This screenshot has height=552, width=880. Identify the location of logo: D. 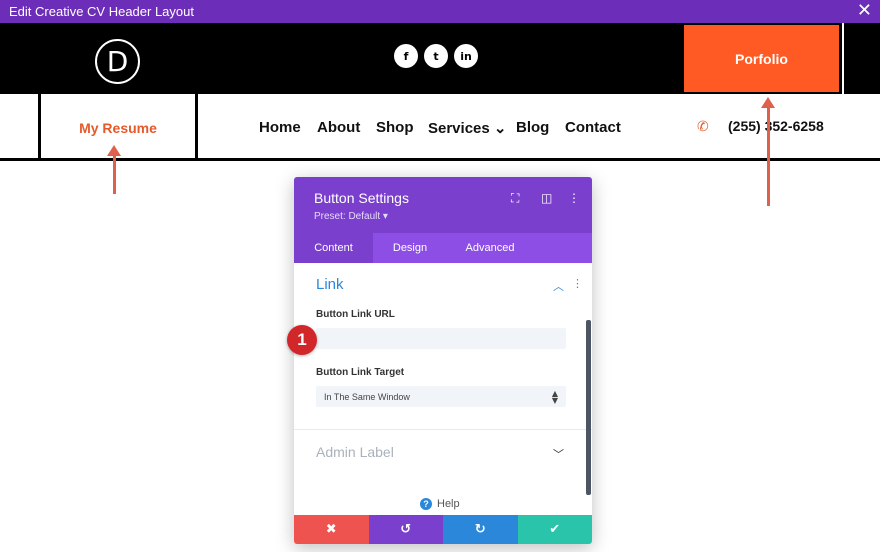
(117, 61).